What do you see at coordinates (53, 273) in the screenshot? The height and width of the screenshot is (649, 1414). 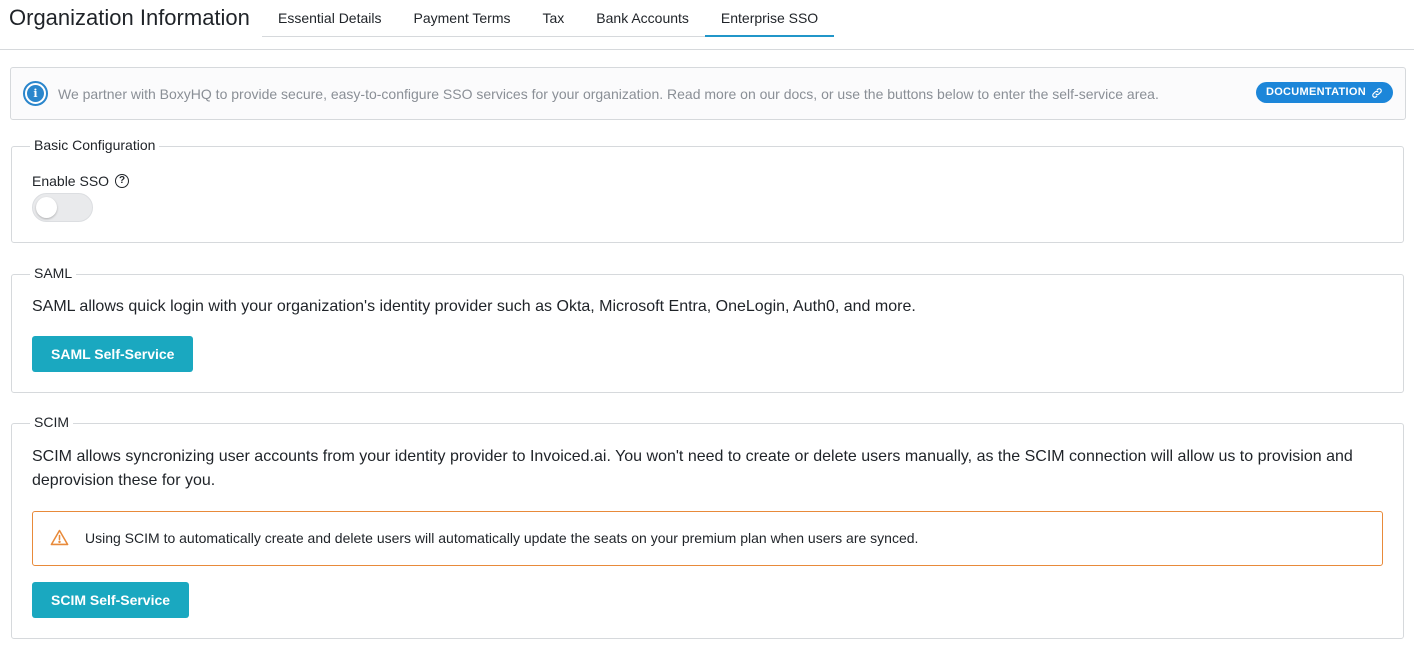 I see `saml-legend: SAML` at bounding box center [53, 273].